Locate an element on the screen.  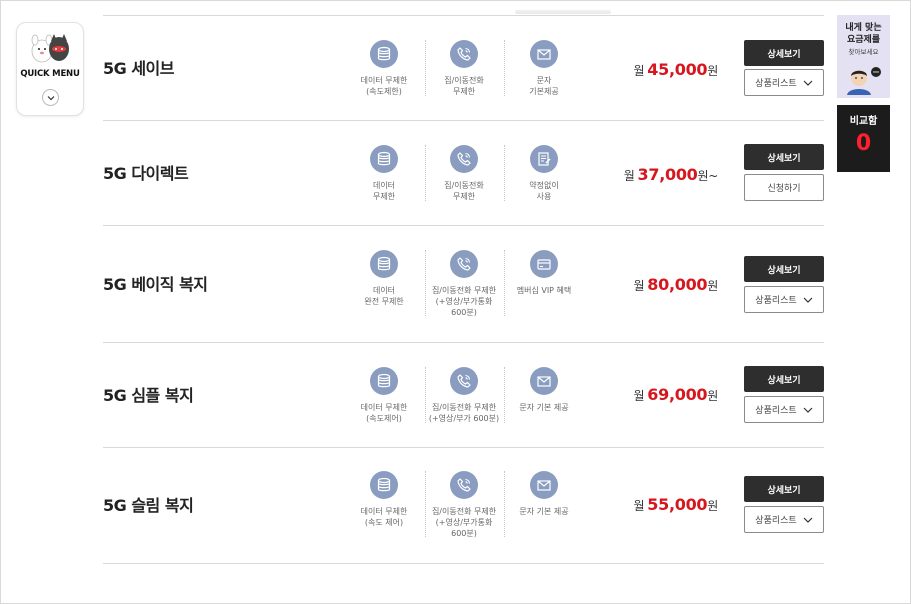
card-icon is located at coordinates (544, 264).